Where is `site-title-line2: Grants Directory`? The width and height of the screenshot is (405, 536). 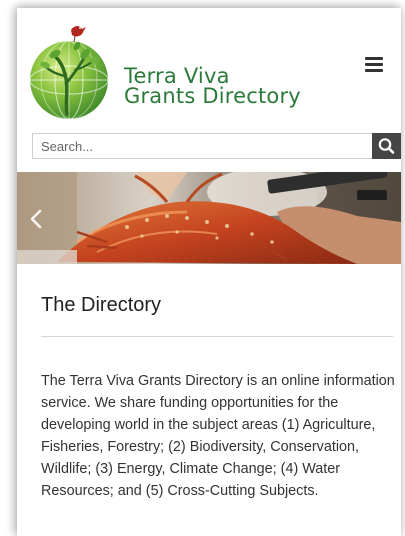 site-title-line2: Grants Directory is located at coordinates (212, 96).